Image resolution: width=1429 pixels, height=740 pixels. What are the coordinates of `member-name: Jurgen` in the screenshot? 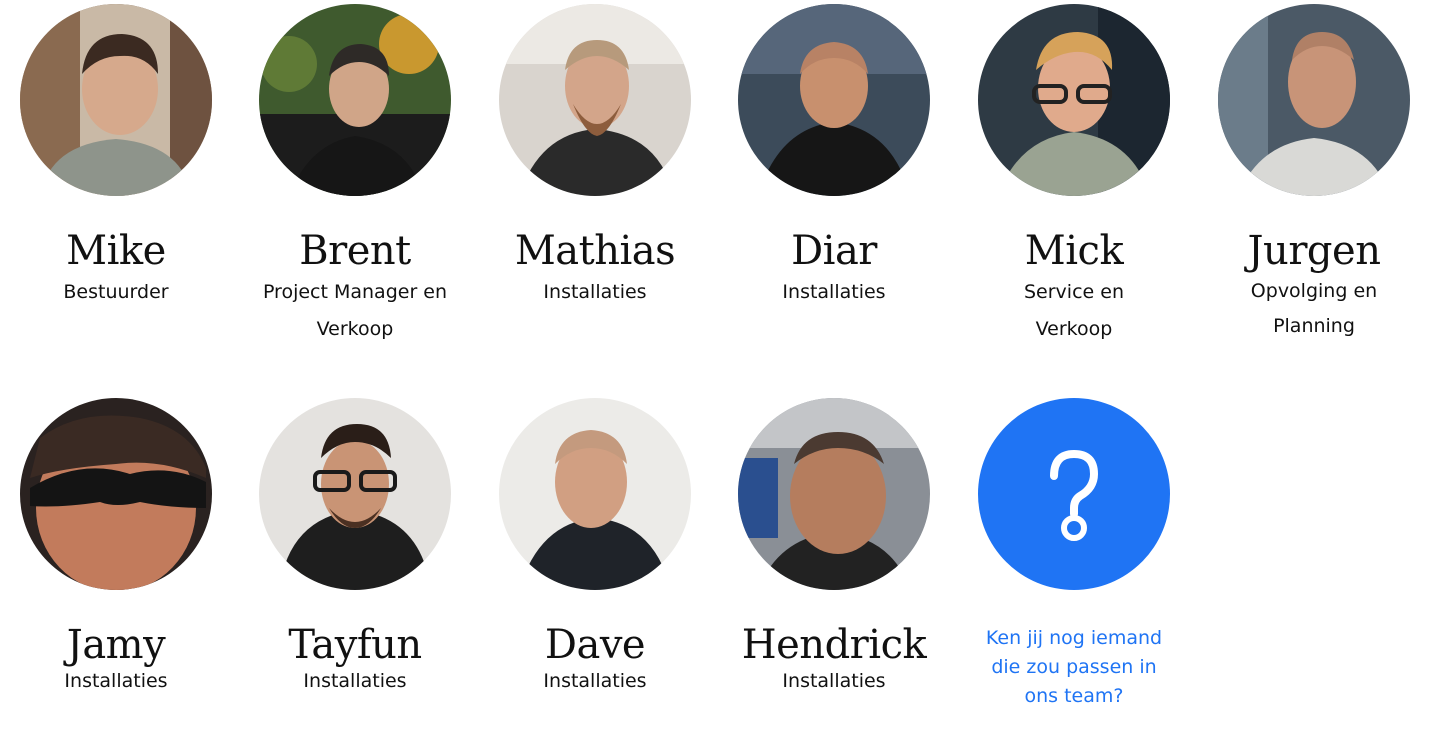 It's located at (1314, 251).